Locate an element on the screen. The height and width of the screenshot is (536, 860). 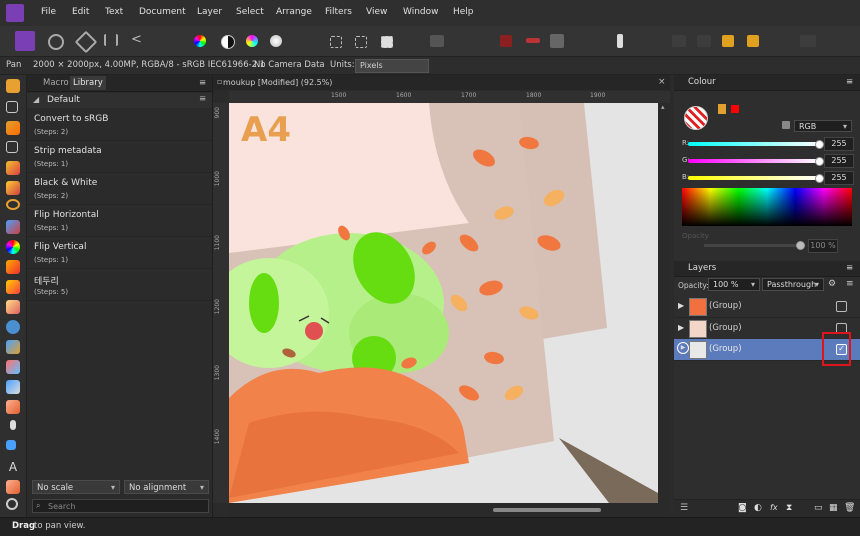
auto-white-balance-icon is located at coordinates (276, 41).